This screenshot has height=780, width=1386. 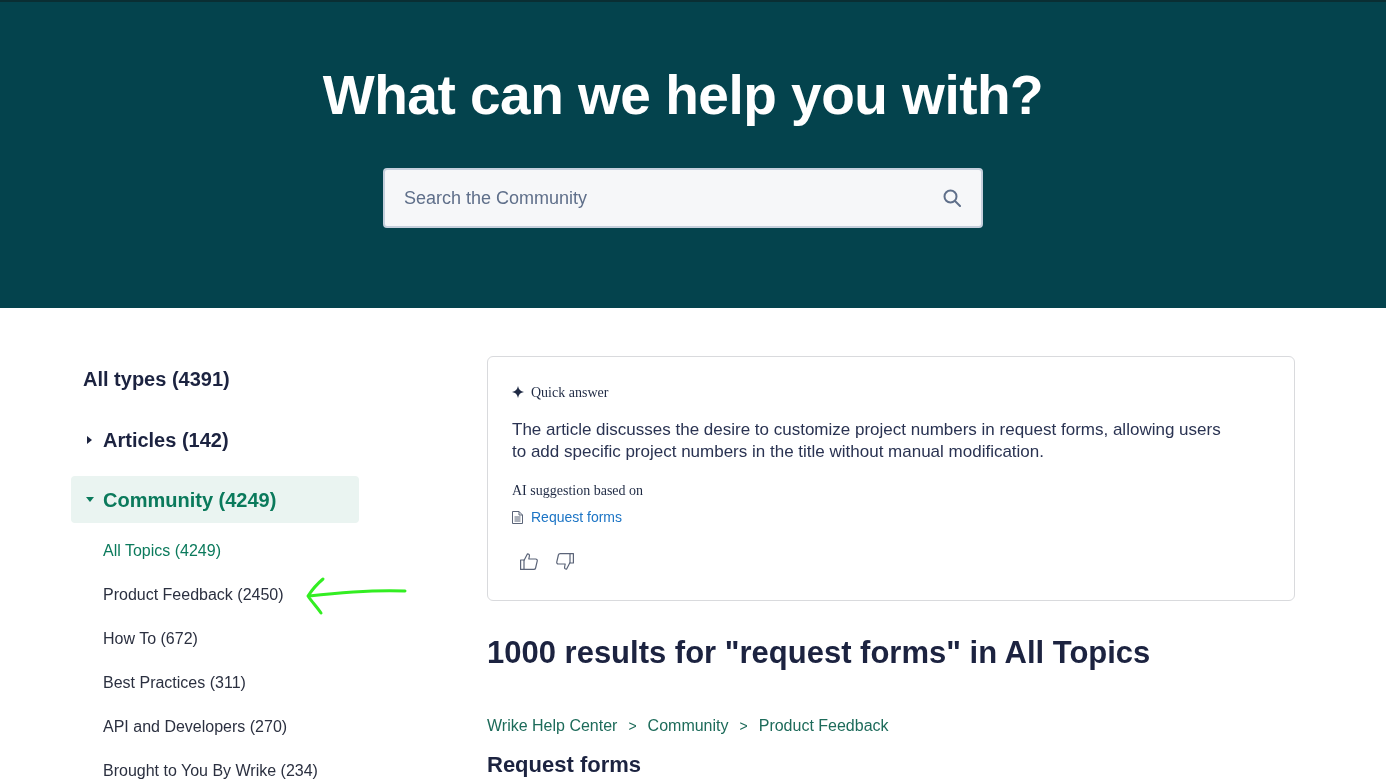 I want to click on caret-down-icon, so click(x=90, y=499).